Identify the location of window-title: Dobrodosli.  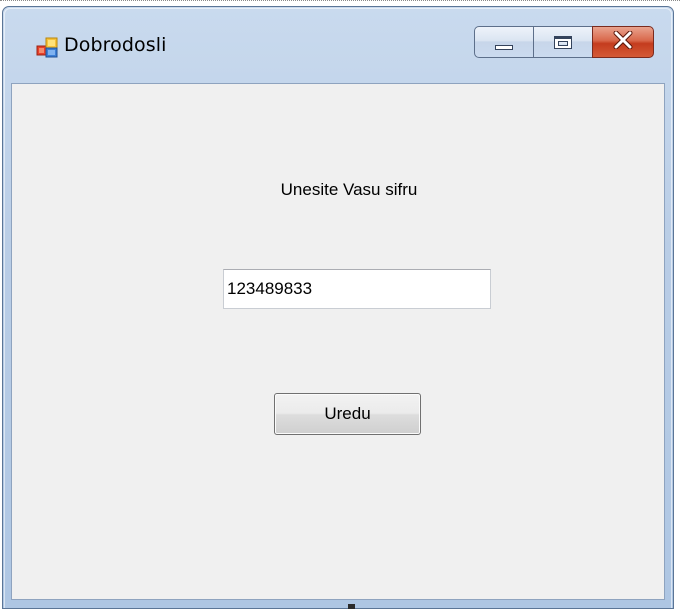
(115, 45).